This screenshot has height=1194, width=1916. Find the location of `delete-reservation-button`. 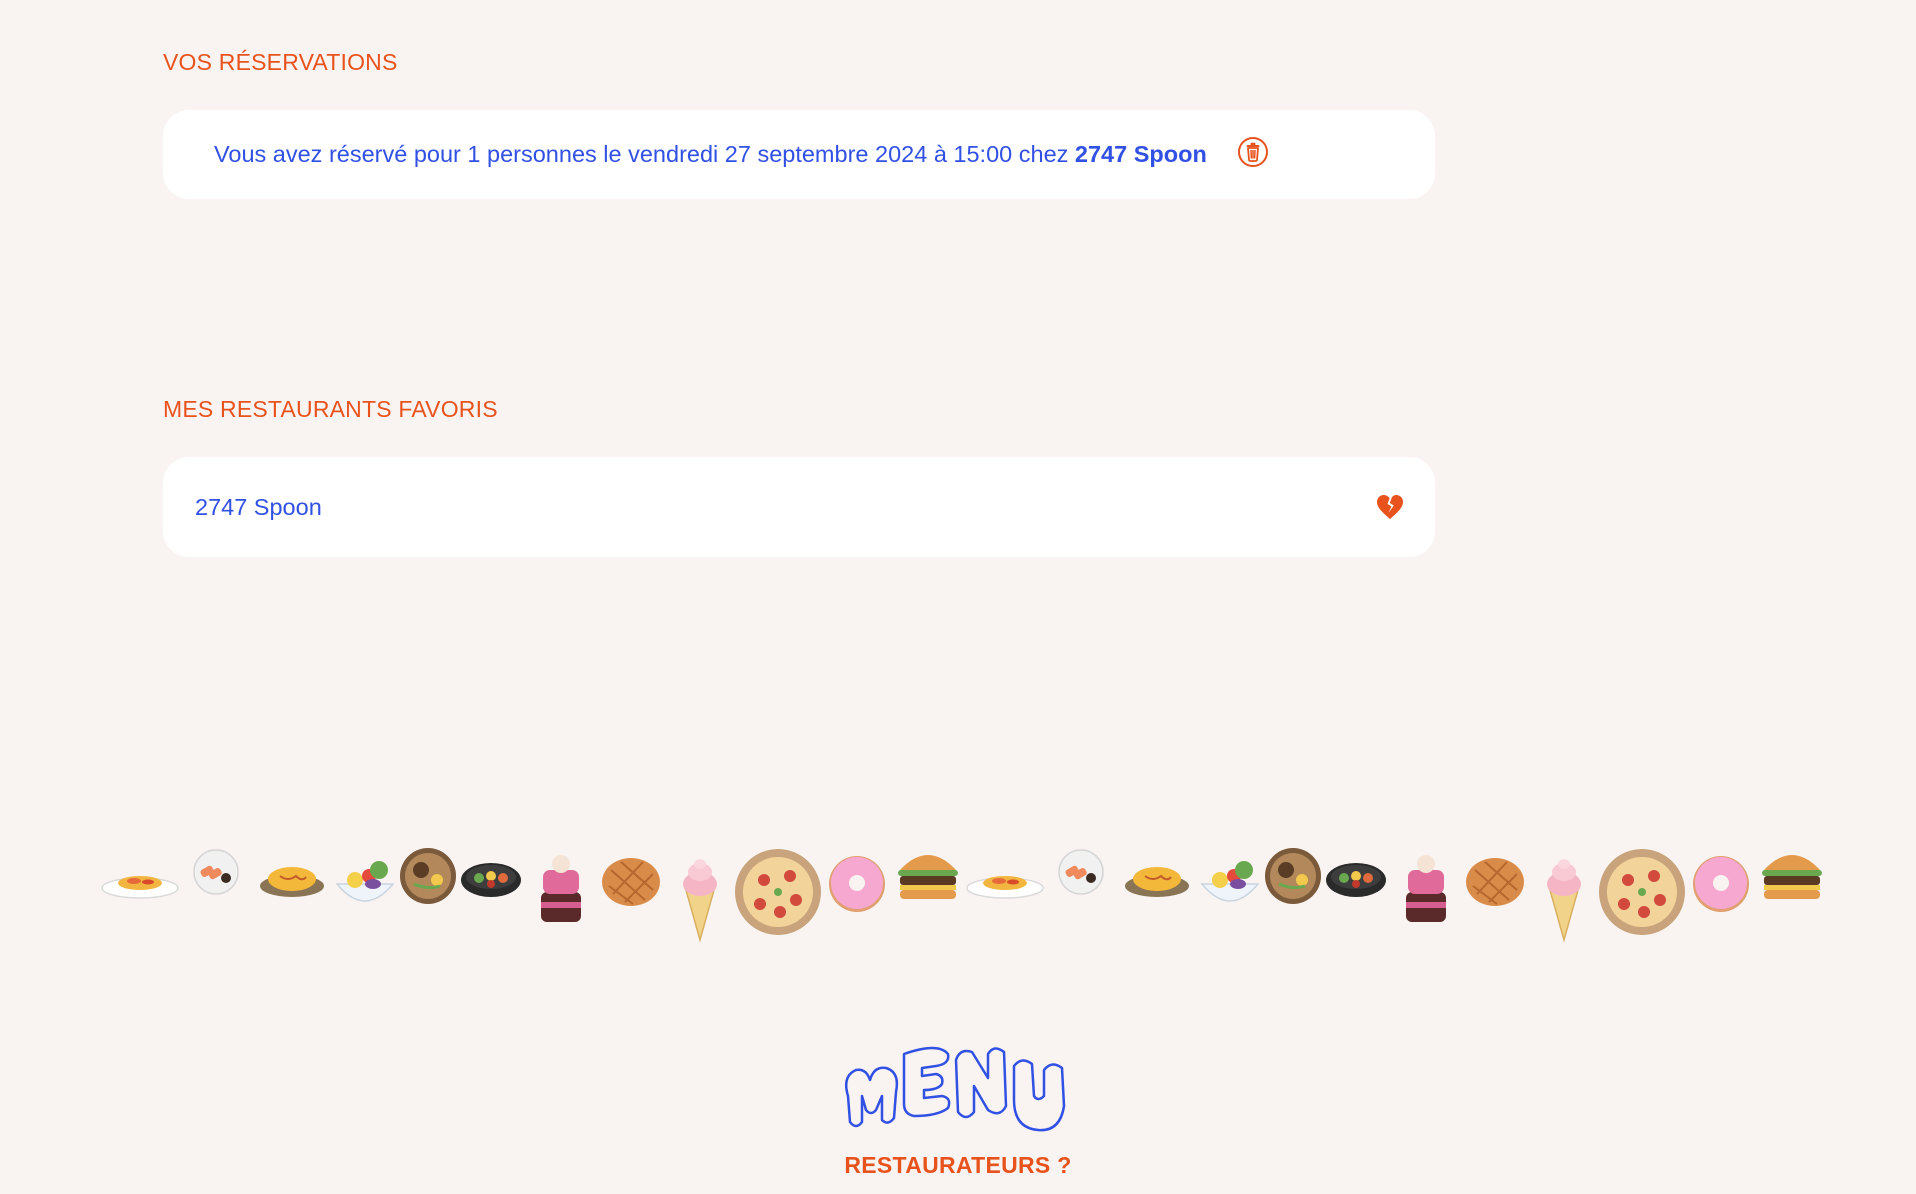

delete-reservation-button is located at coordinates (1253, 152).